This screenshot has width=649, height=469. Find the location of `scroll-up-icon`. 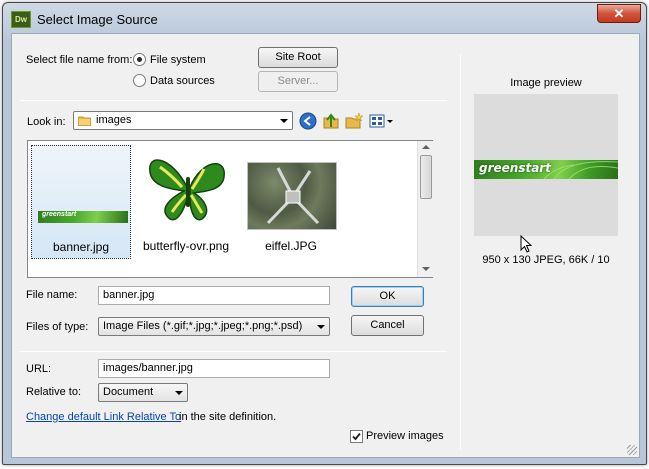

scroll-up-icon is located at coordinates (426, 147).